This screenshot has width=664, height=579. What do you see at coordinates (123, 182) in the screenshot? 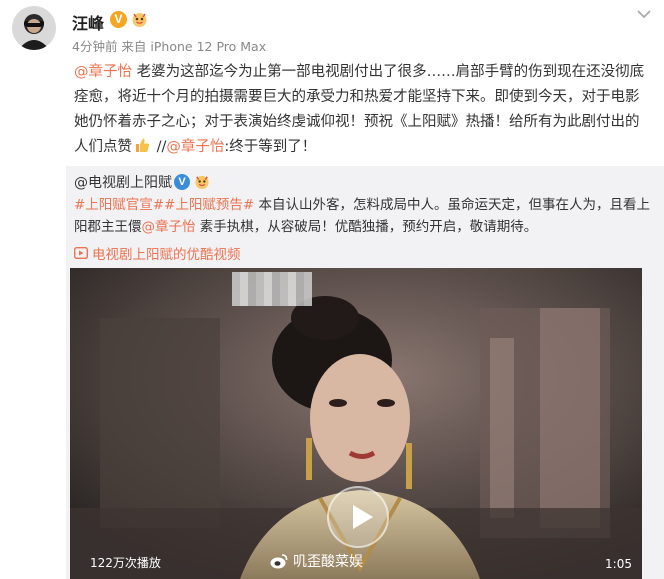
I see `repost-author: @电视剧上阳赋` at bounding box center [123, 182].